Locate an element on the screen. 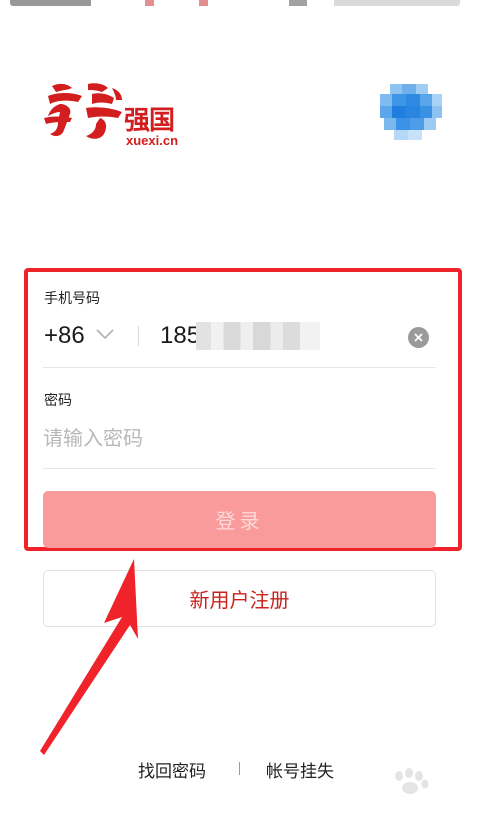  logo-url: xuexi.cn is located at coordinates (152, 140).